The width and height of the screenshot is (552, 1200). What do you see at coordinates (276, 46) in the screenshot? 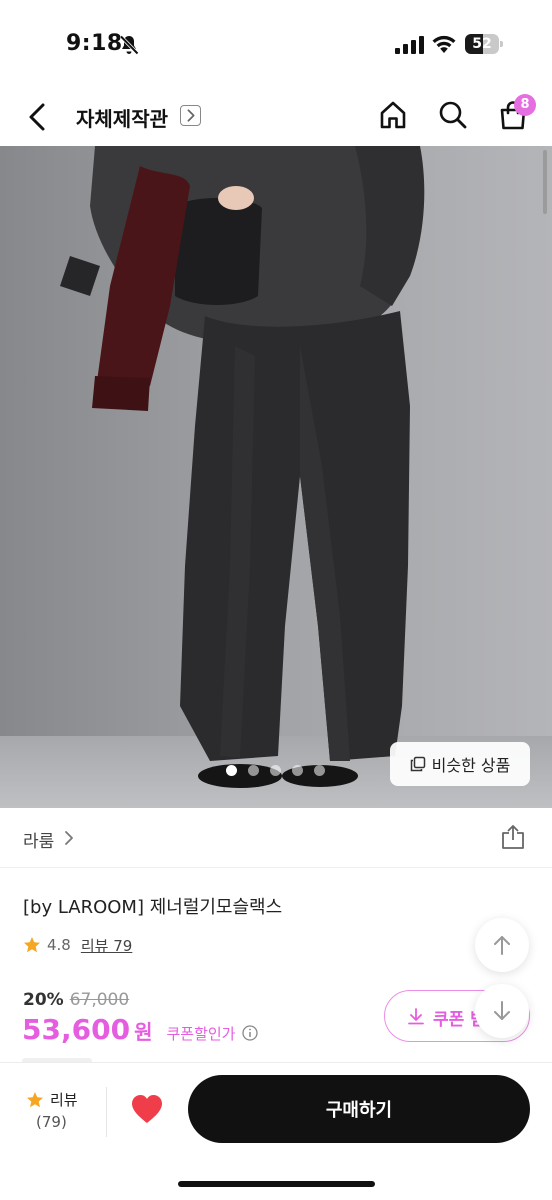
I see `status-bar: 9:18 52` at bounding box center [276, 46].